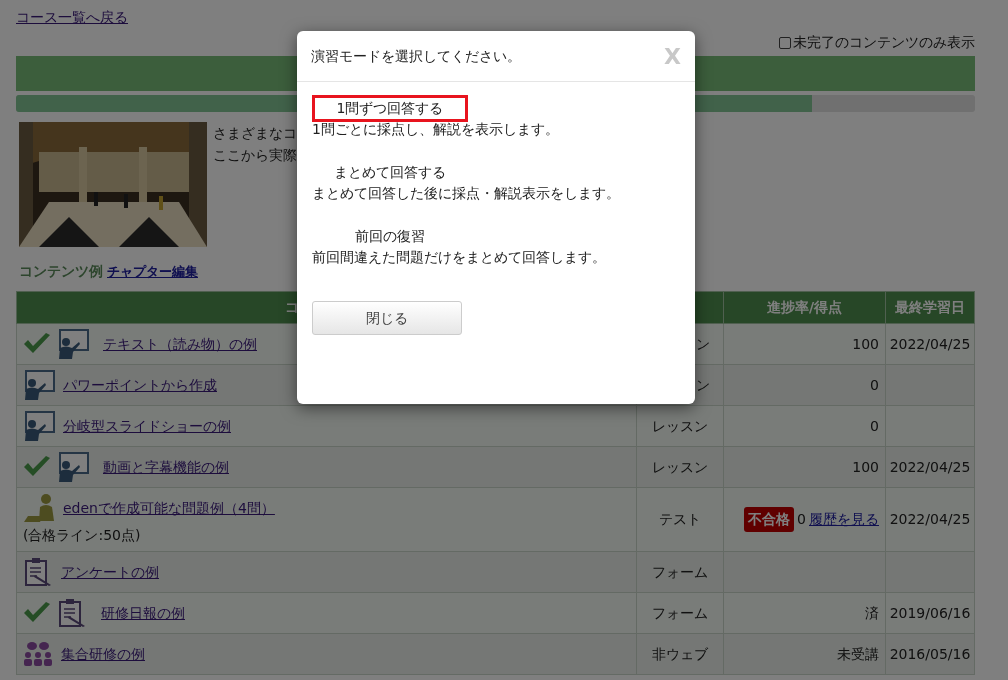  Describe the element at coordinates (858, 654) in the screenshot. I see `table-cell-text: 未受講` at that location.